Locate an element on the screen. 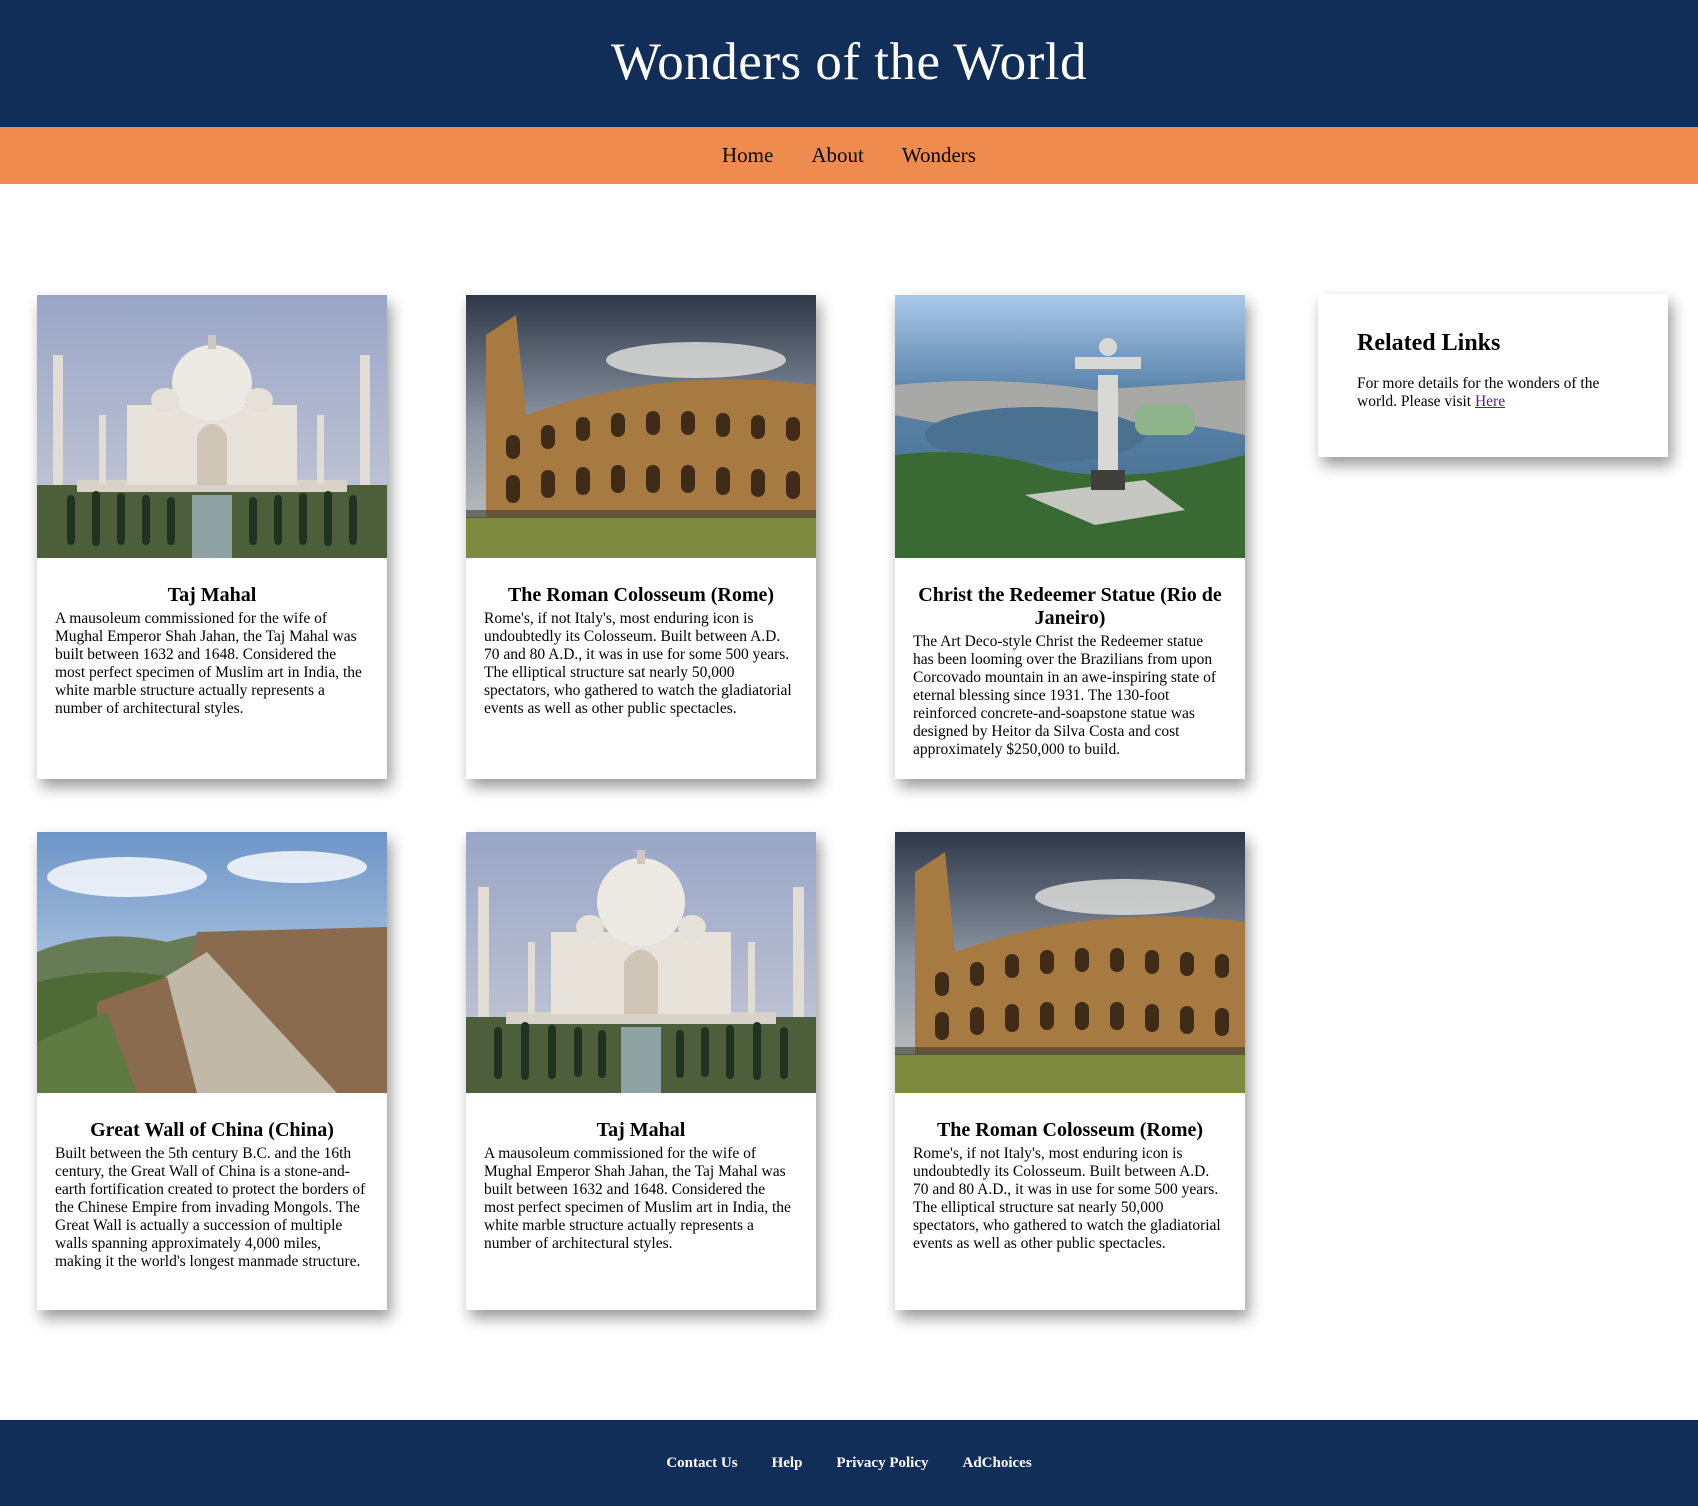 The height and width of the screenshot is (1506, 1698). card-title: Great Wall of China (China) is located at coordinates (212, 1130).